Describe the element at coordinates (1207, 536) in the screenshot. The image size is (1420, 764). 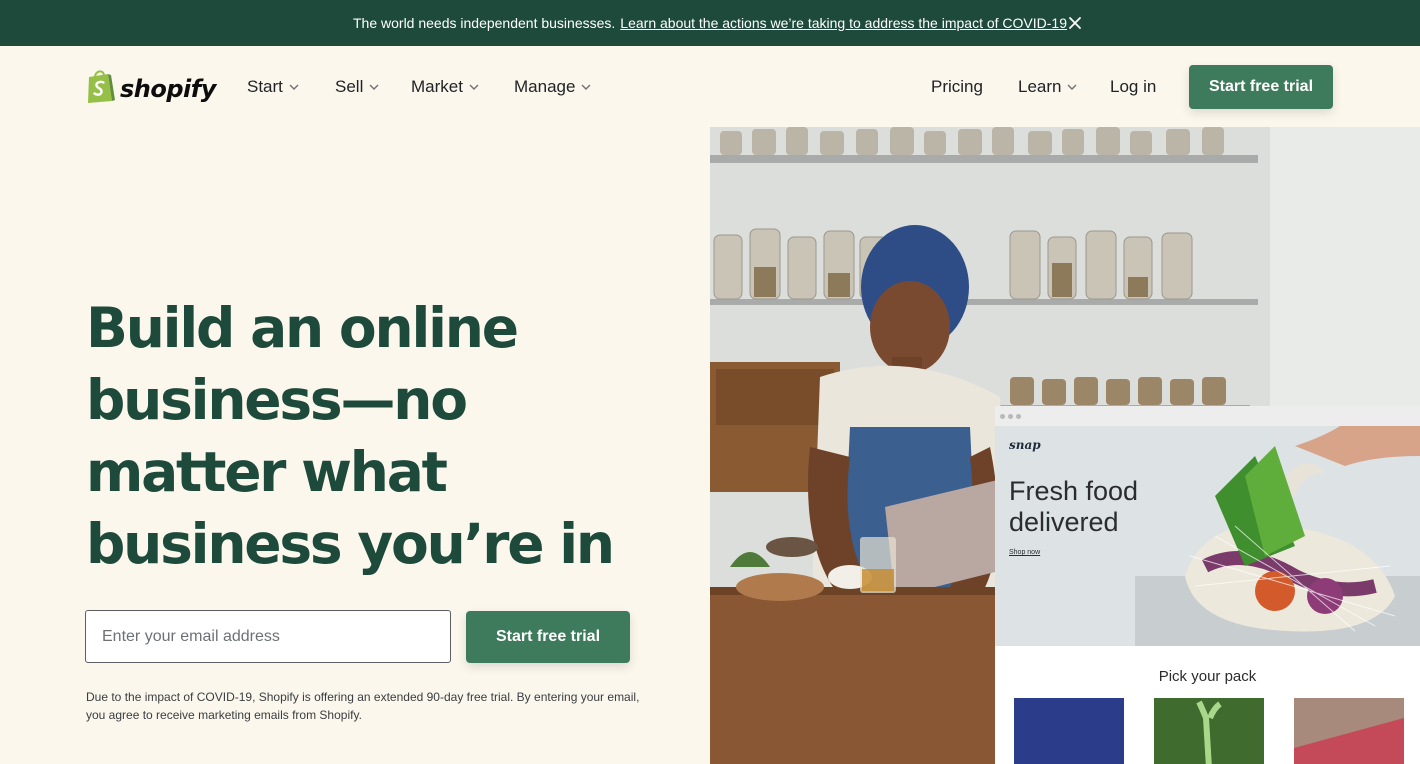
I see `mockup-hero: snap Fresh food delivered Shop now` at that location.